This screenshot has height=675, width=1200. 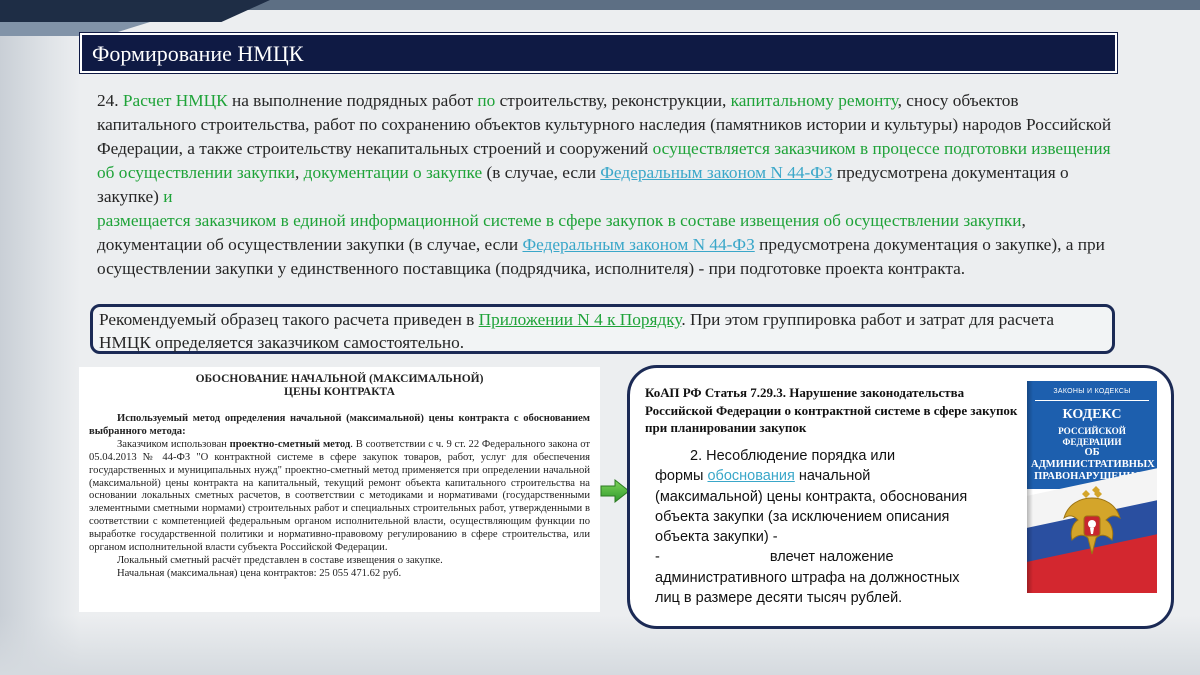 I want to click on book-subtitle-line: ОБ АДМИНИСТРАТИВНЫХ, so click(x=1093, y=458).